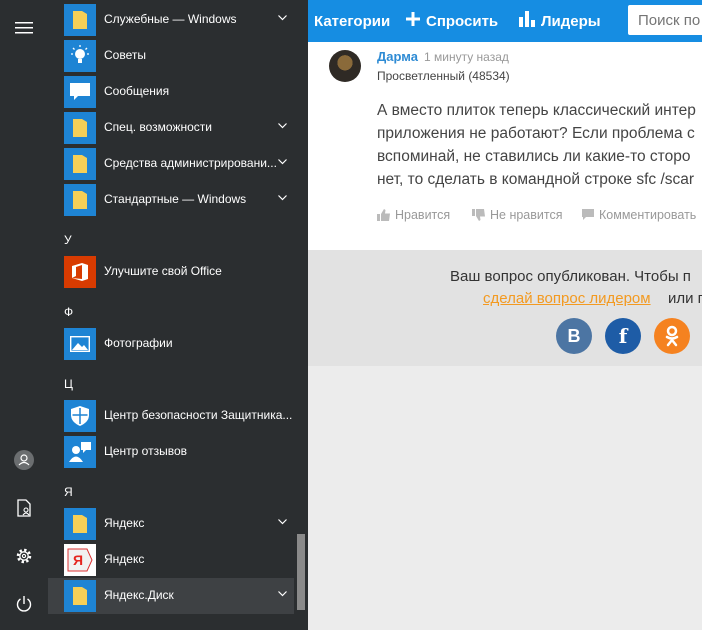 The height and width of the screenshot is (630, 702). What do you see at coordinates (413, 21) in the screenshot?
I see `plus-icon` at bounding box center [413, 21].